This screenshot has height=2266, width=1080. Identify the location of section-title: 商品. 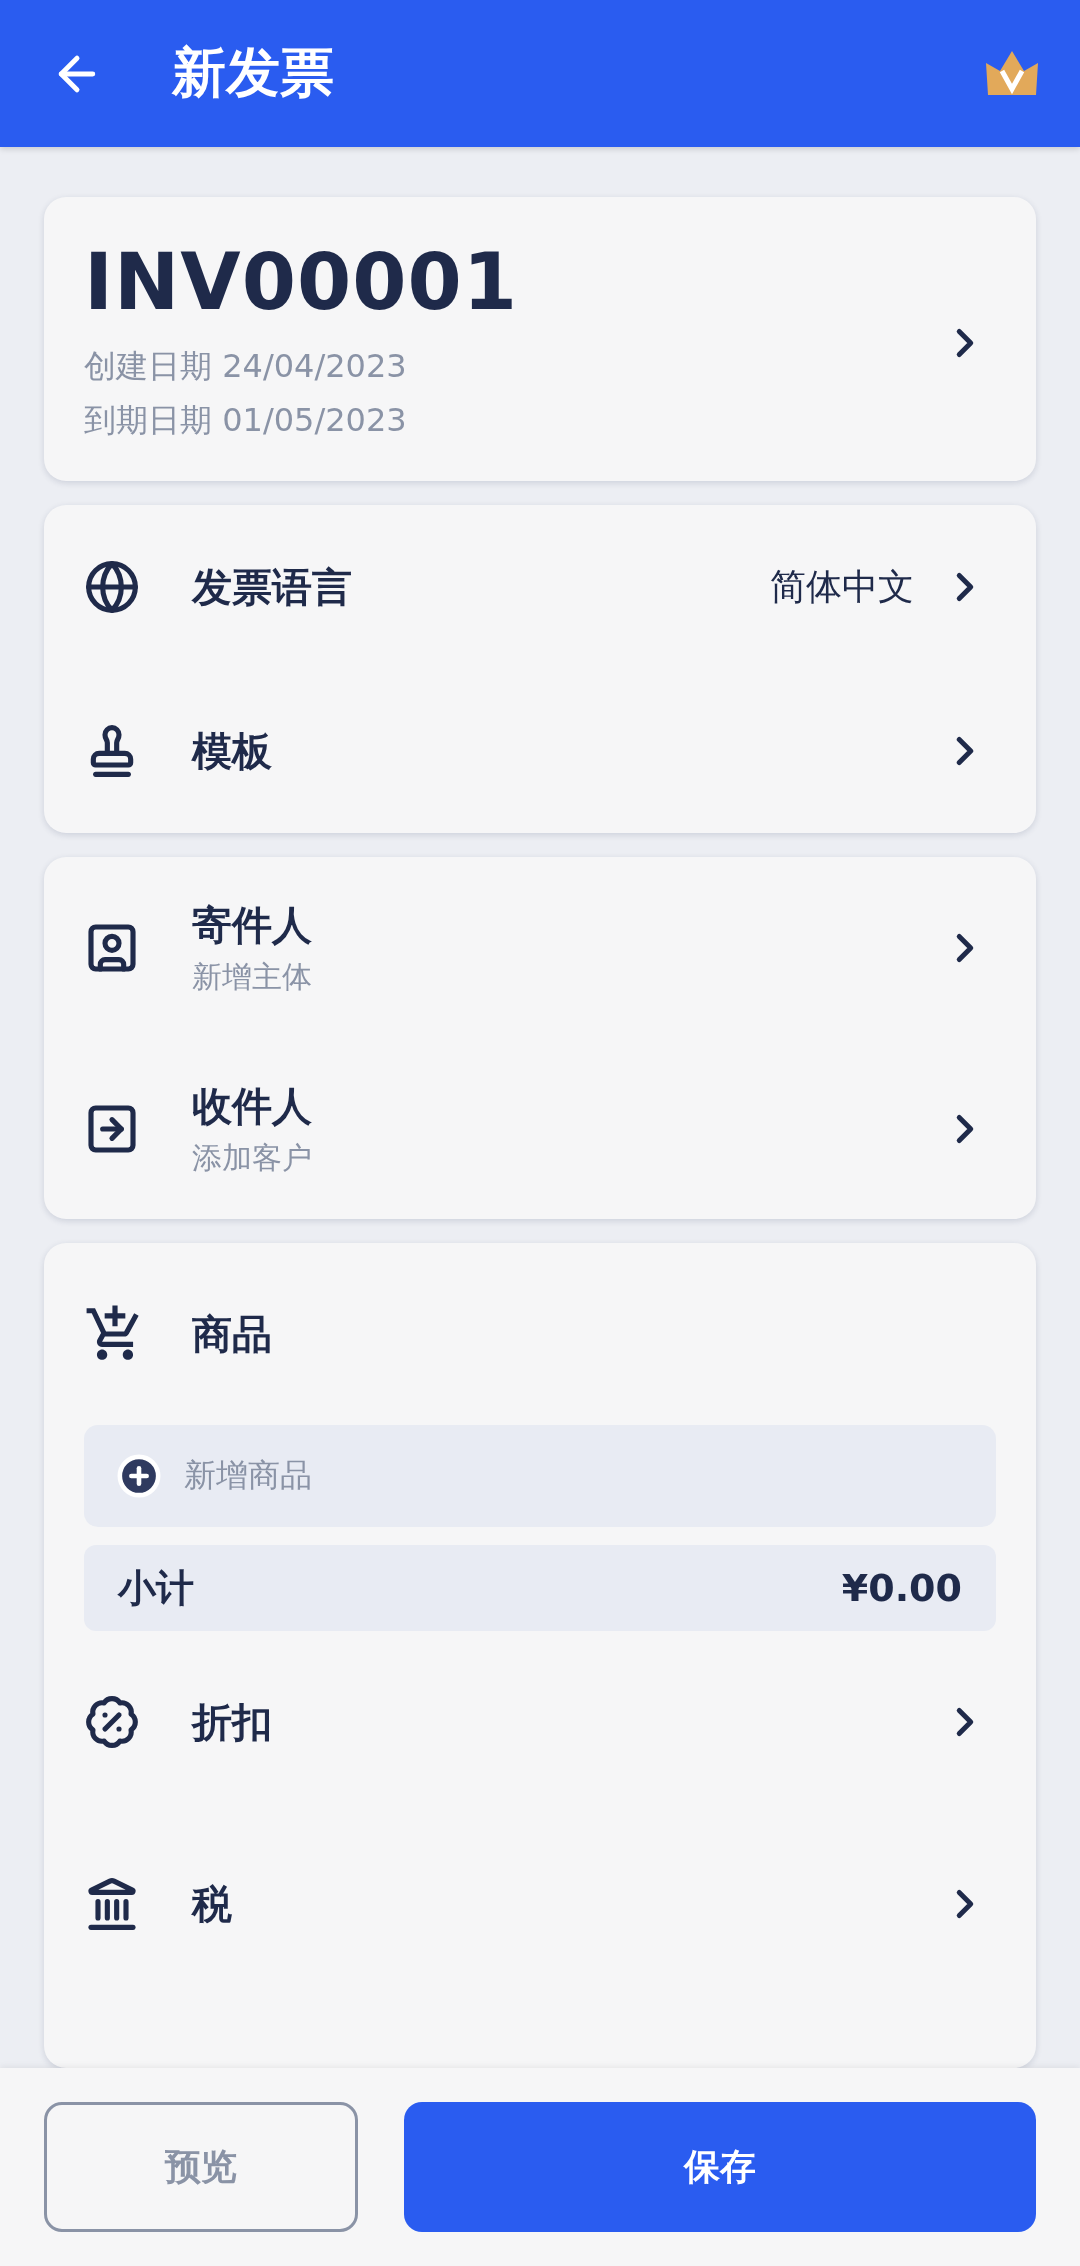
(232, 1334).